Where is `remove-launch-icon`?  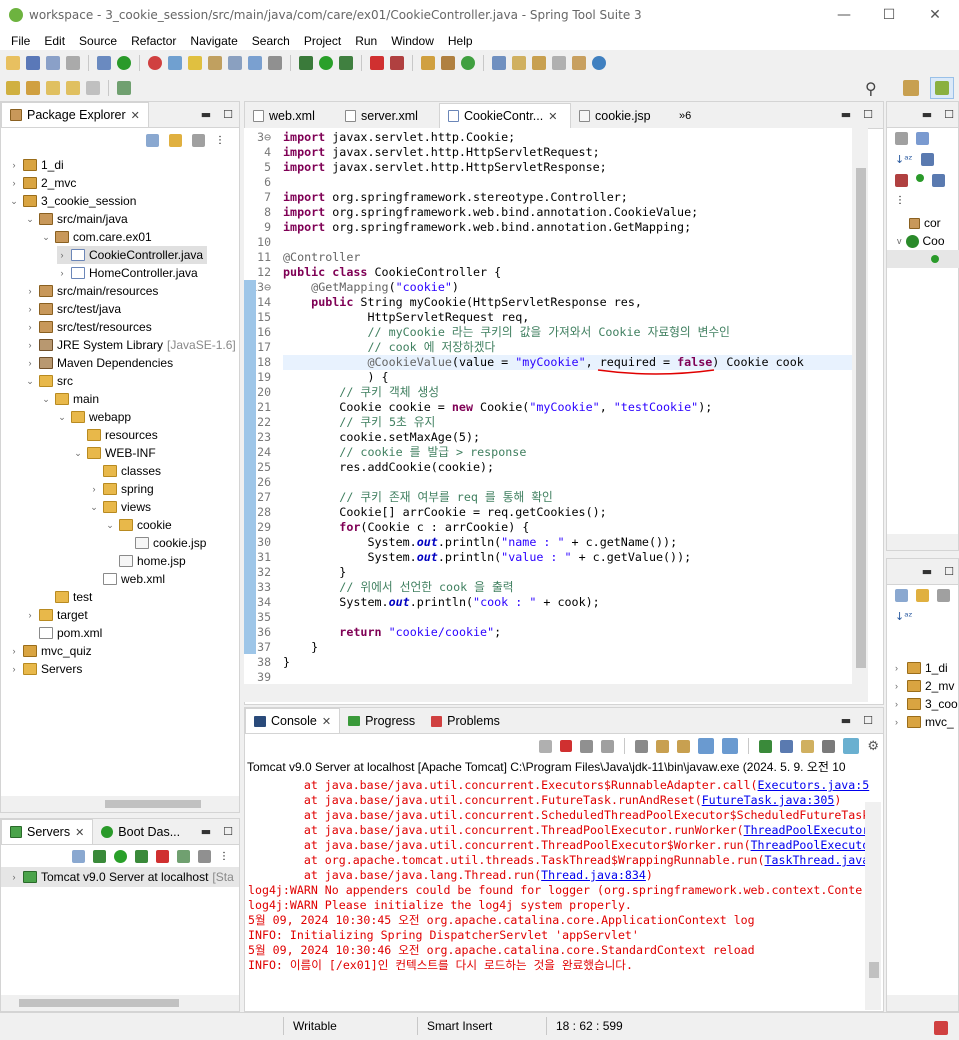 remove-launch-icon is located at coordinates (587, 746).